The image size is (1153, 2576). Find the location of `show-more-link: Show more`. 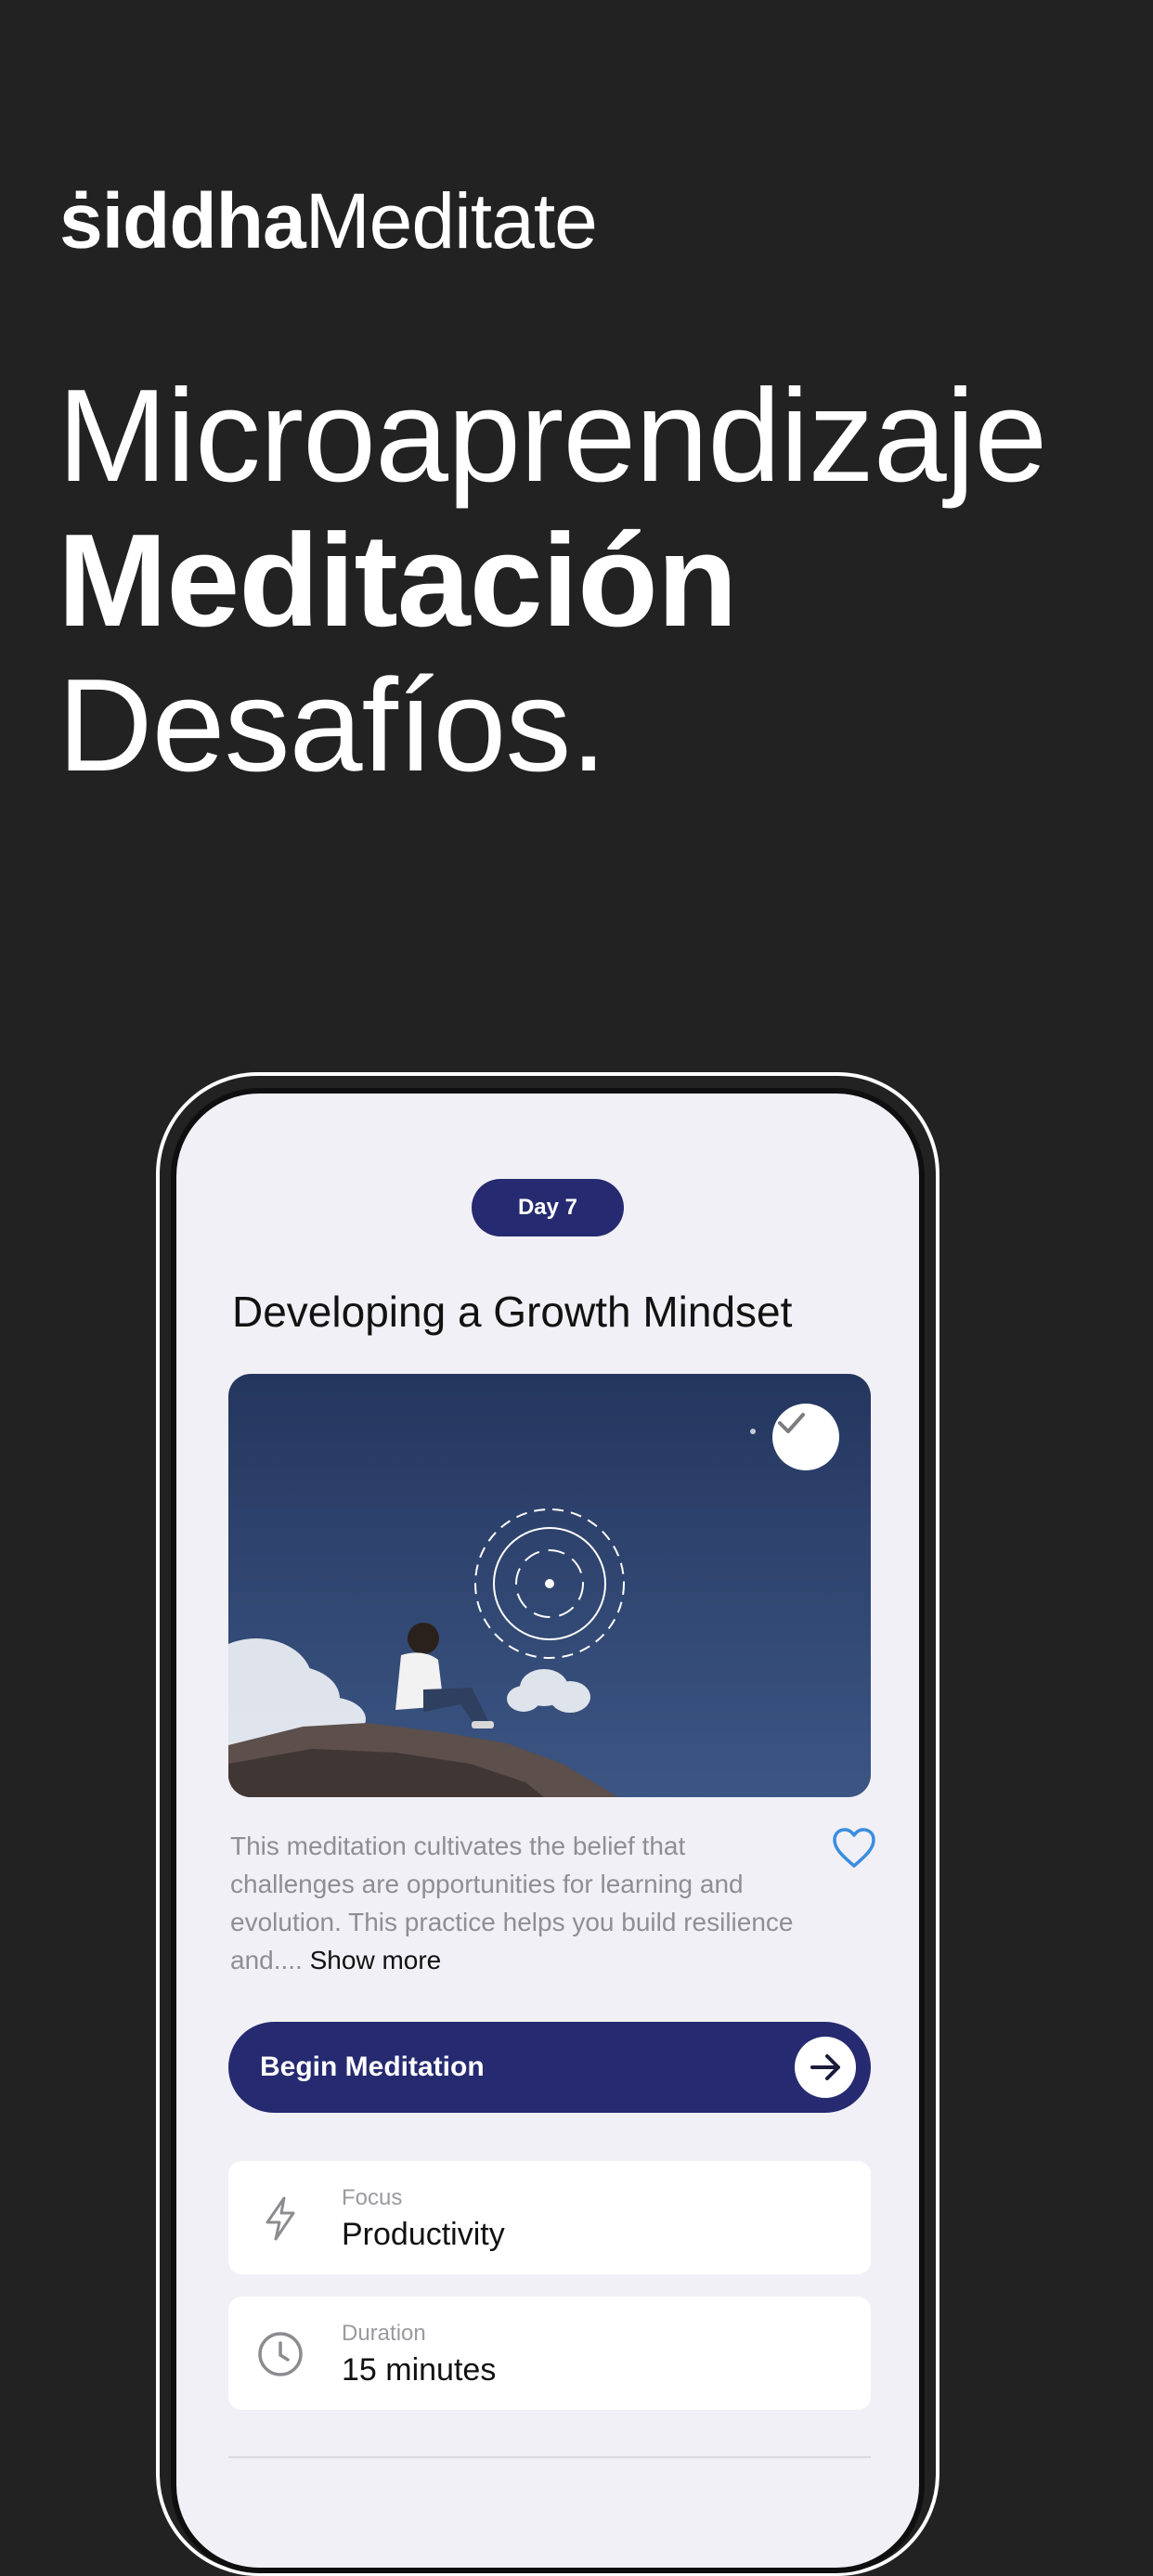

show-more-link: Show more is located at coordinates (376, 1960).